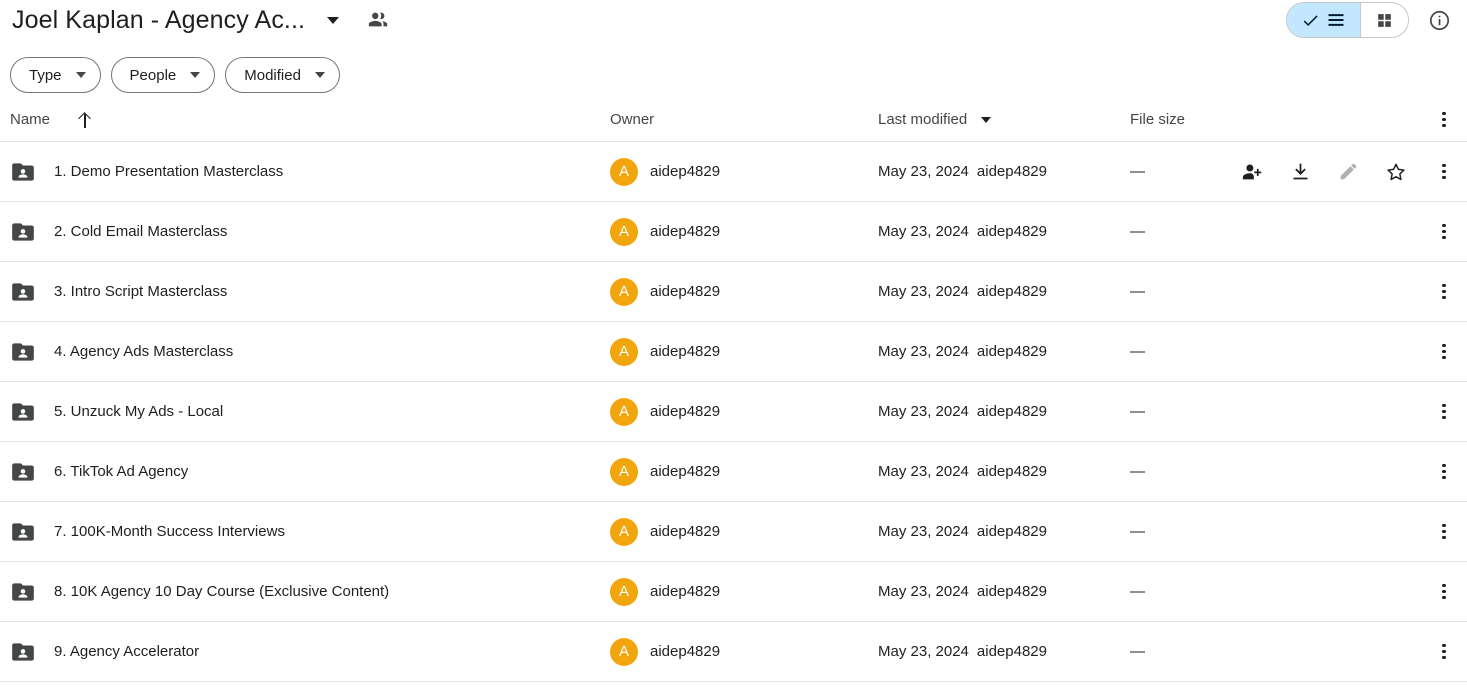  Describe the element at coordinates (733, 69) in the screenshot. I see `filter-chip-bar: Type People Modified` at that location.